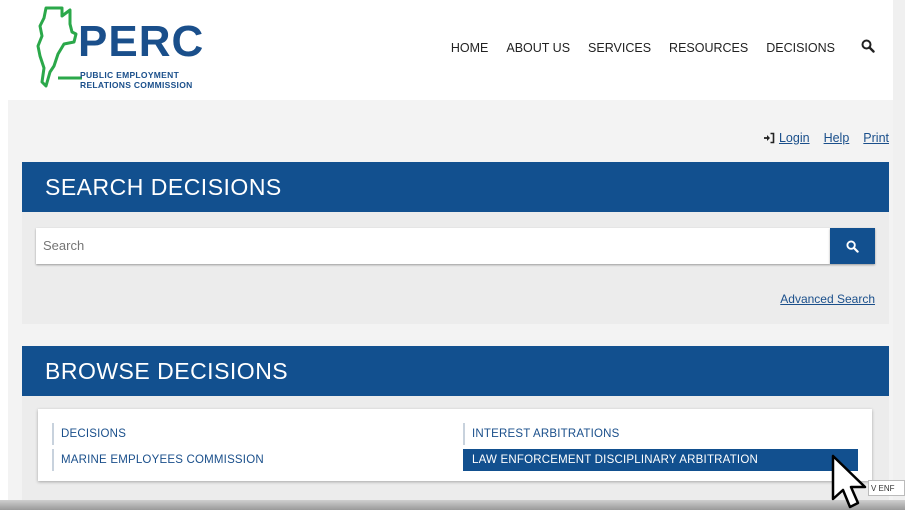 The image size is (905, 510). I want to click on search-decisions-header: SEARCH DECISIONS, so click(455, 187).